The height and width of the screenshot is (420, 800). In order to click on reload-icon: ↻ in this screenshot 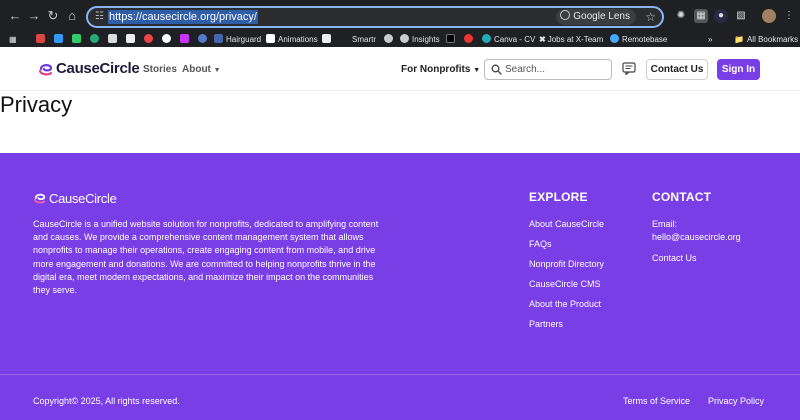, I will do `click(53, 16)`.